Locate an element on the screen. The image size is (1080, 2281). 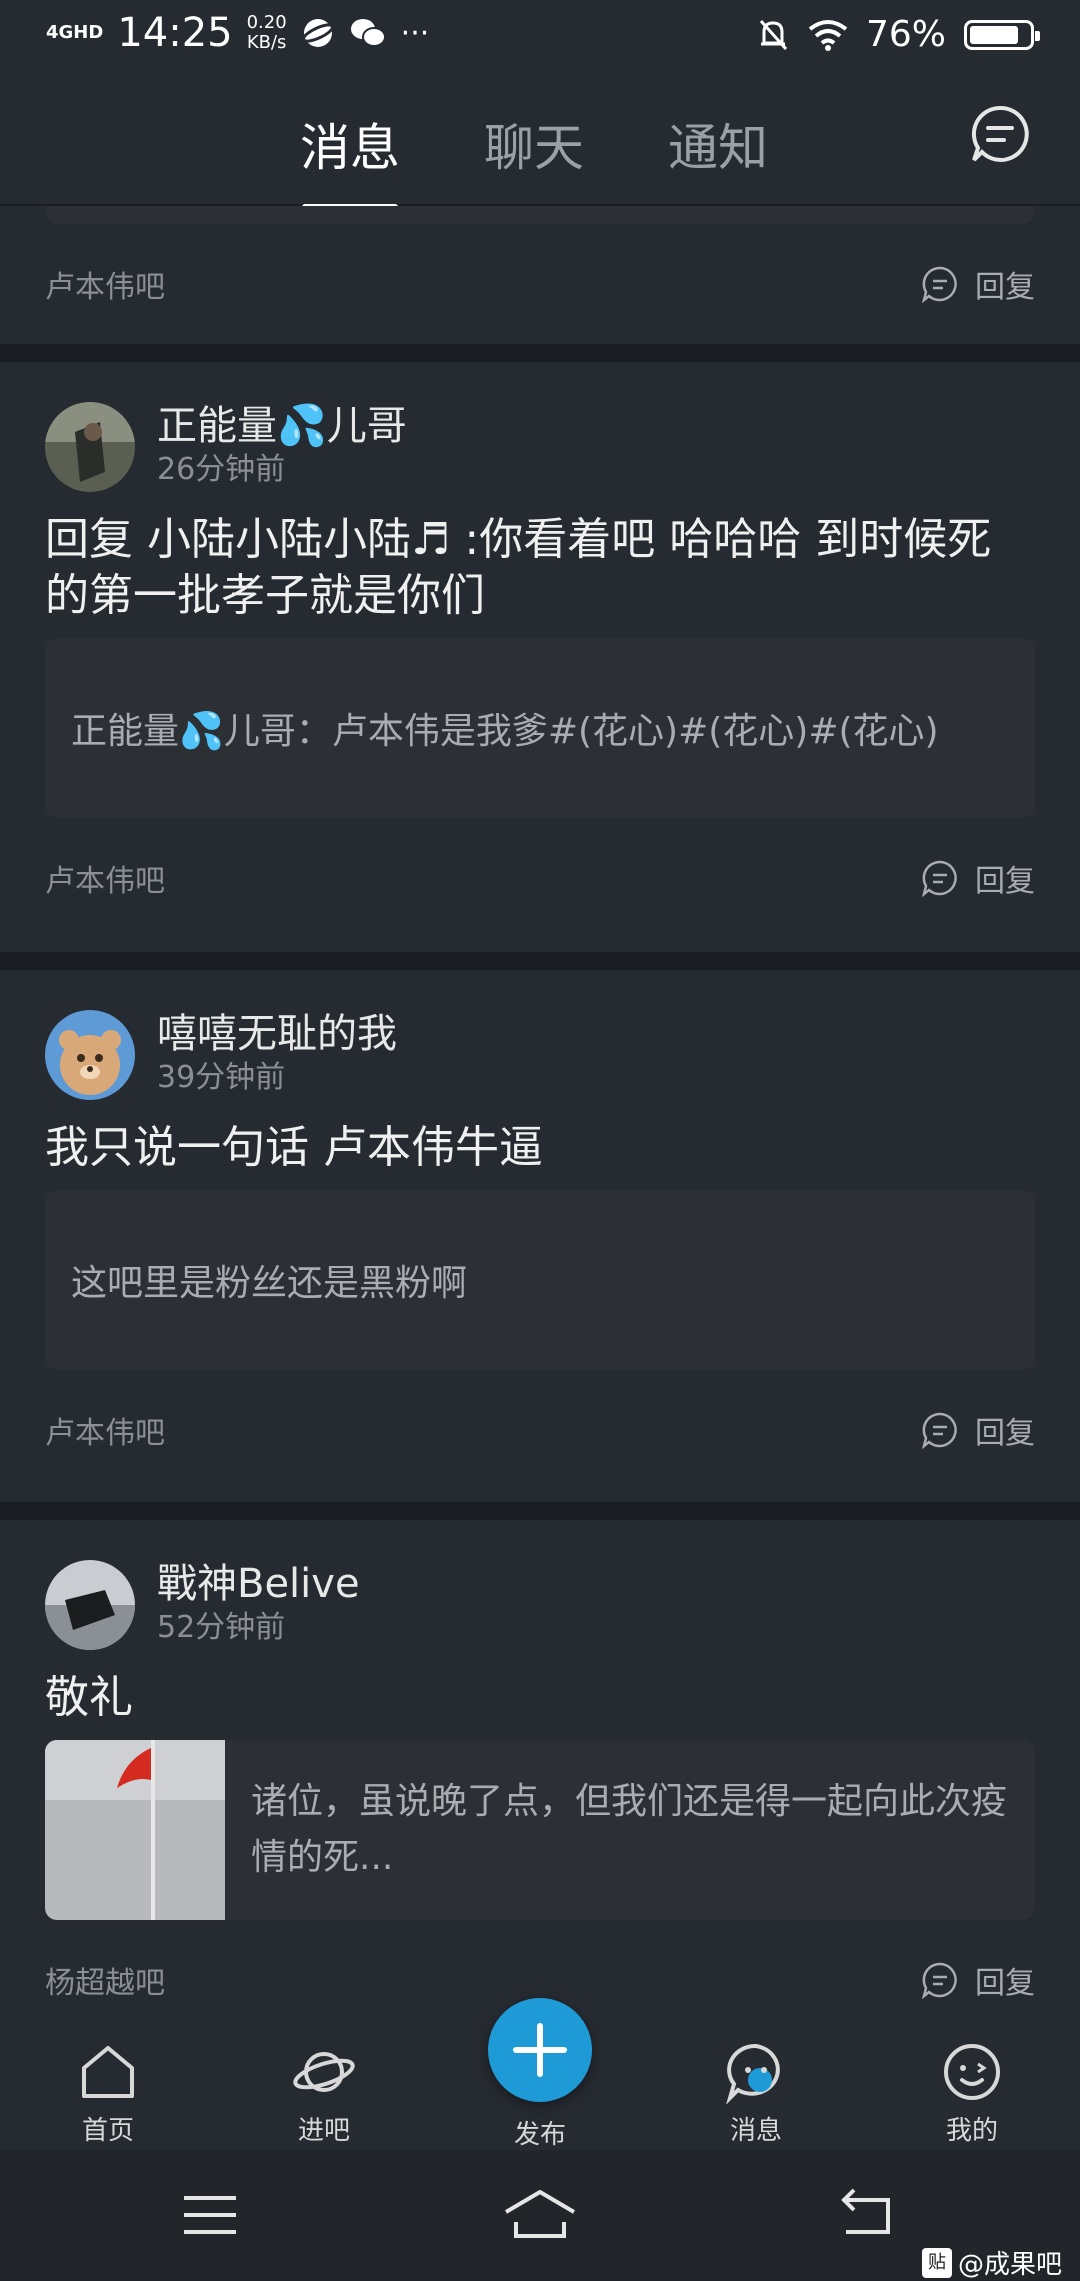
user-name: 正能量💦儿哥 is located at coordinates (282, 426).